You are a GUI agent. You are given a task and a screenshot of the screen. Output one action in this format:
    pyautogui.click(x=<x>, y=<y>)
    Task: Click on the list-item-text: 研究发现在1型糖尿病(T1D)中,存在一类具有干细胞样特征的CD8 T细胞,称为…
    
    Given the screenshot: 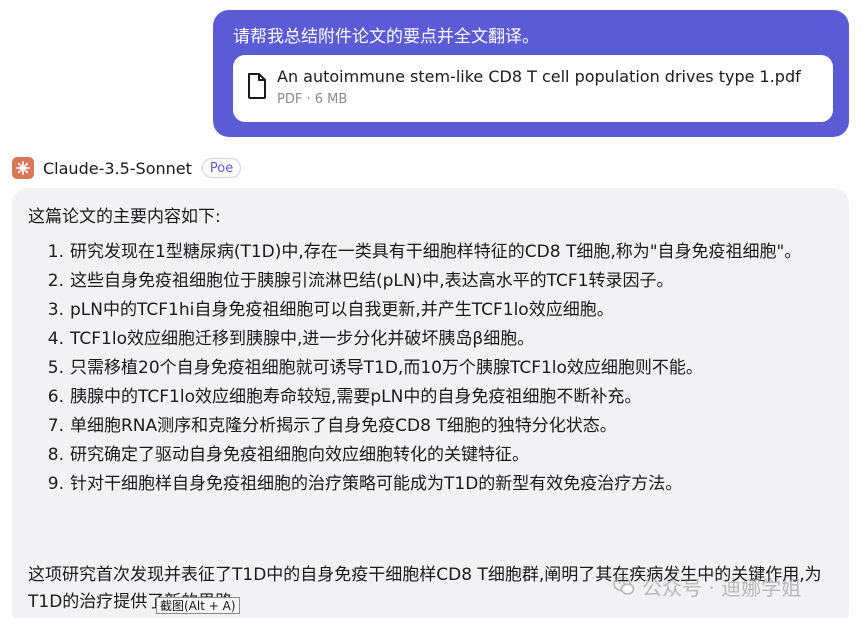 What is the action you would take?
    pyautogui.click(x=436, y=252)
    